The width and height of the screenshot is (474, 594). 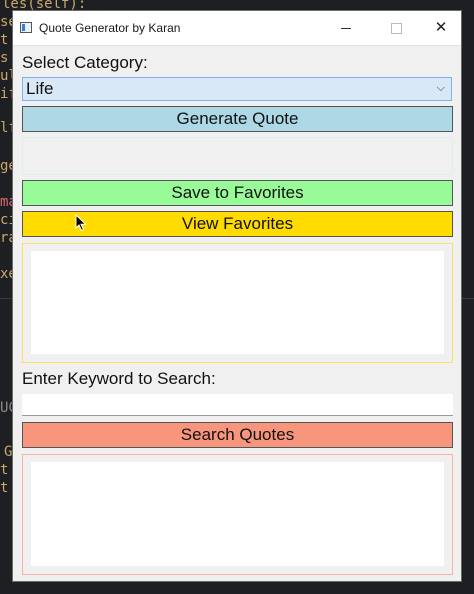 What do you see at coordinates (237, 435) in the screenshot?
I see `search-quotes-button: Search Quotes` at bounding box center [237, 435].